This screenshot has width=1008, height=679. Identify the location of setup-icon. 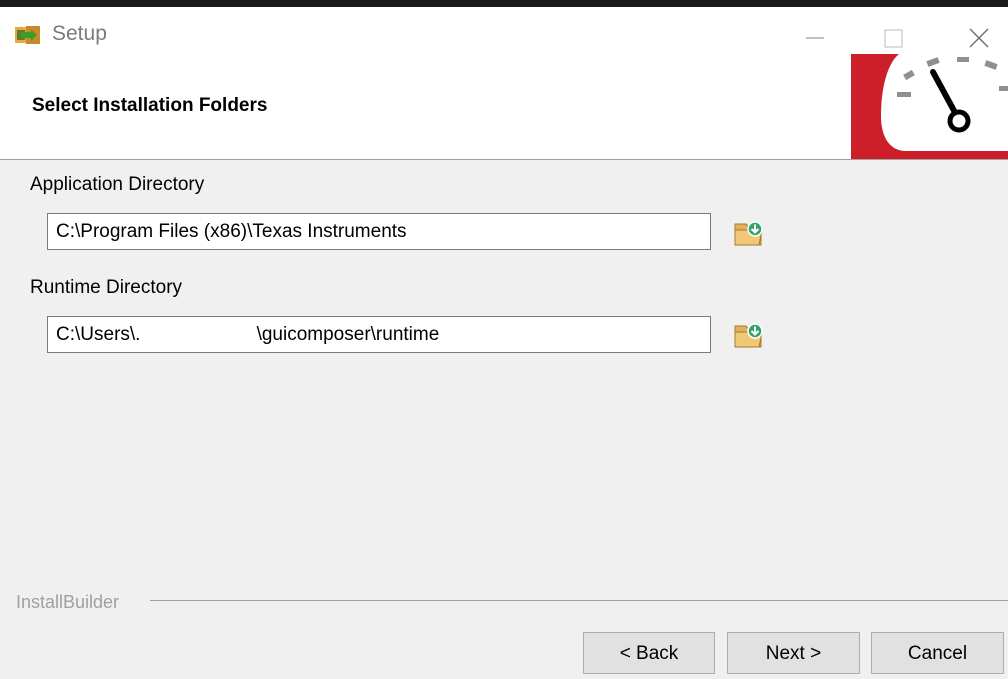
(27, 35).